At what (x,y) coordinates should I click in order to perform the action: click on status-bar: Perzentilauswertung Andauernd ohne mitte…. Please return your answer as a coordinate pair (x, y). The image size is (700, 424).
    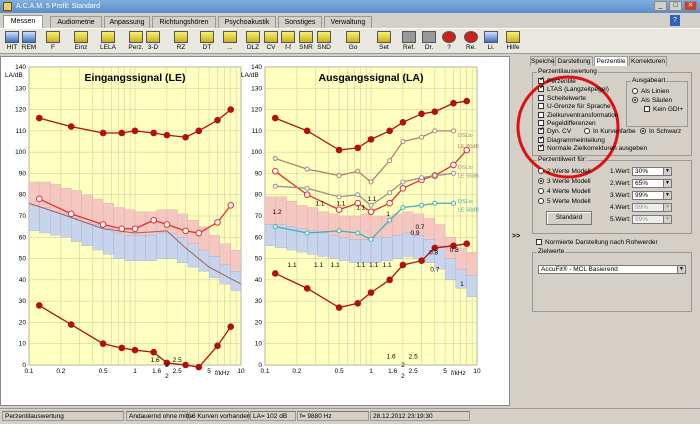
    Looking at the image, I should click on (350, 415).